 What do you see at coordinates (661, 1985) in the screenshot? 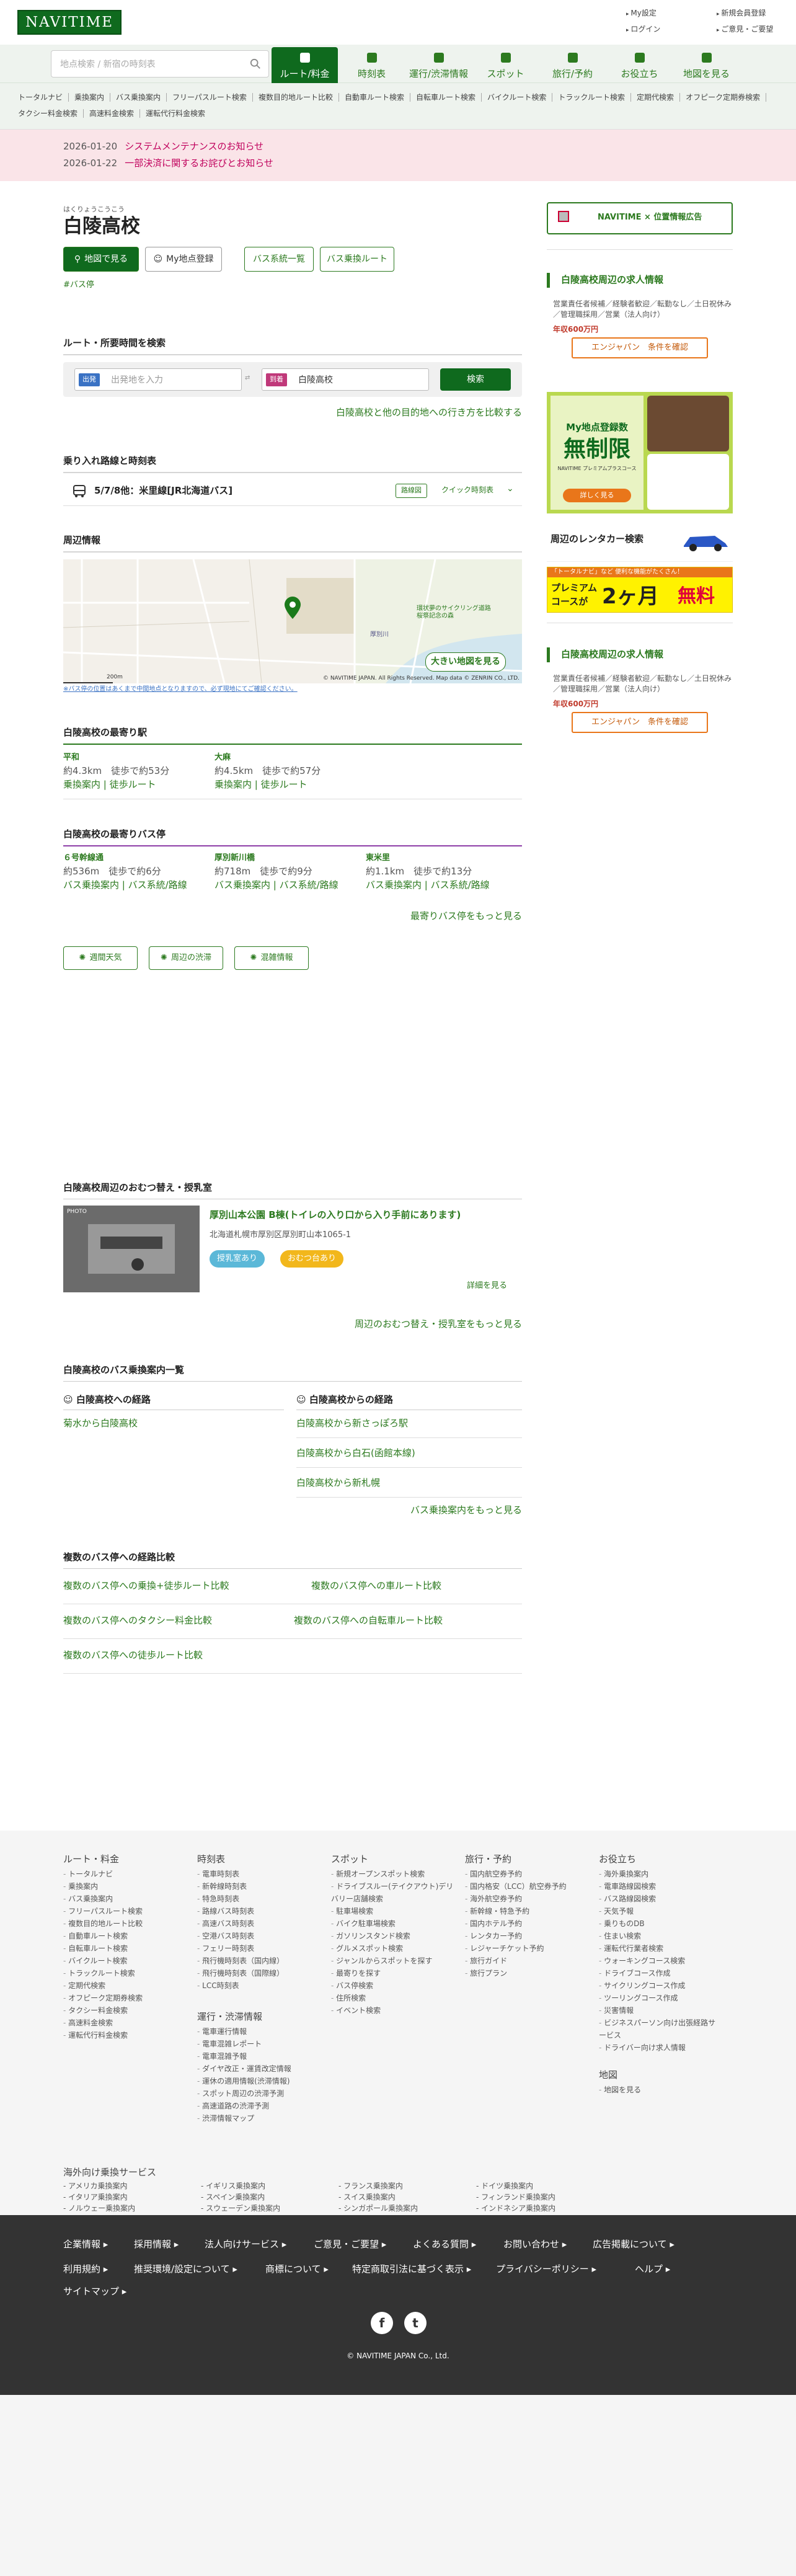
I see `footer-link: サイクリングコース作成` at bounding box center [661, 1985].